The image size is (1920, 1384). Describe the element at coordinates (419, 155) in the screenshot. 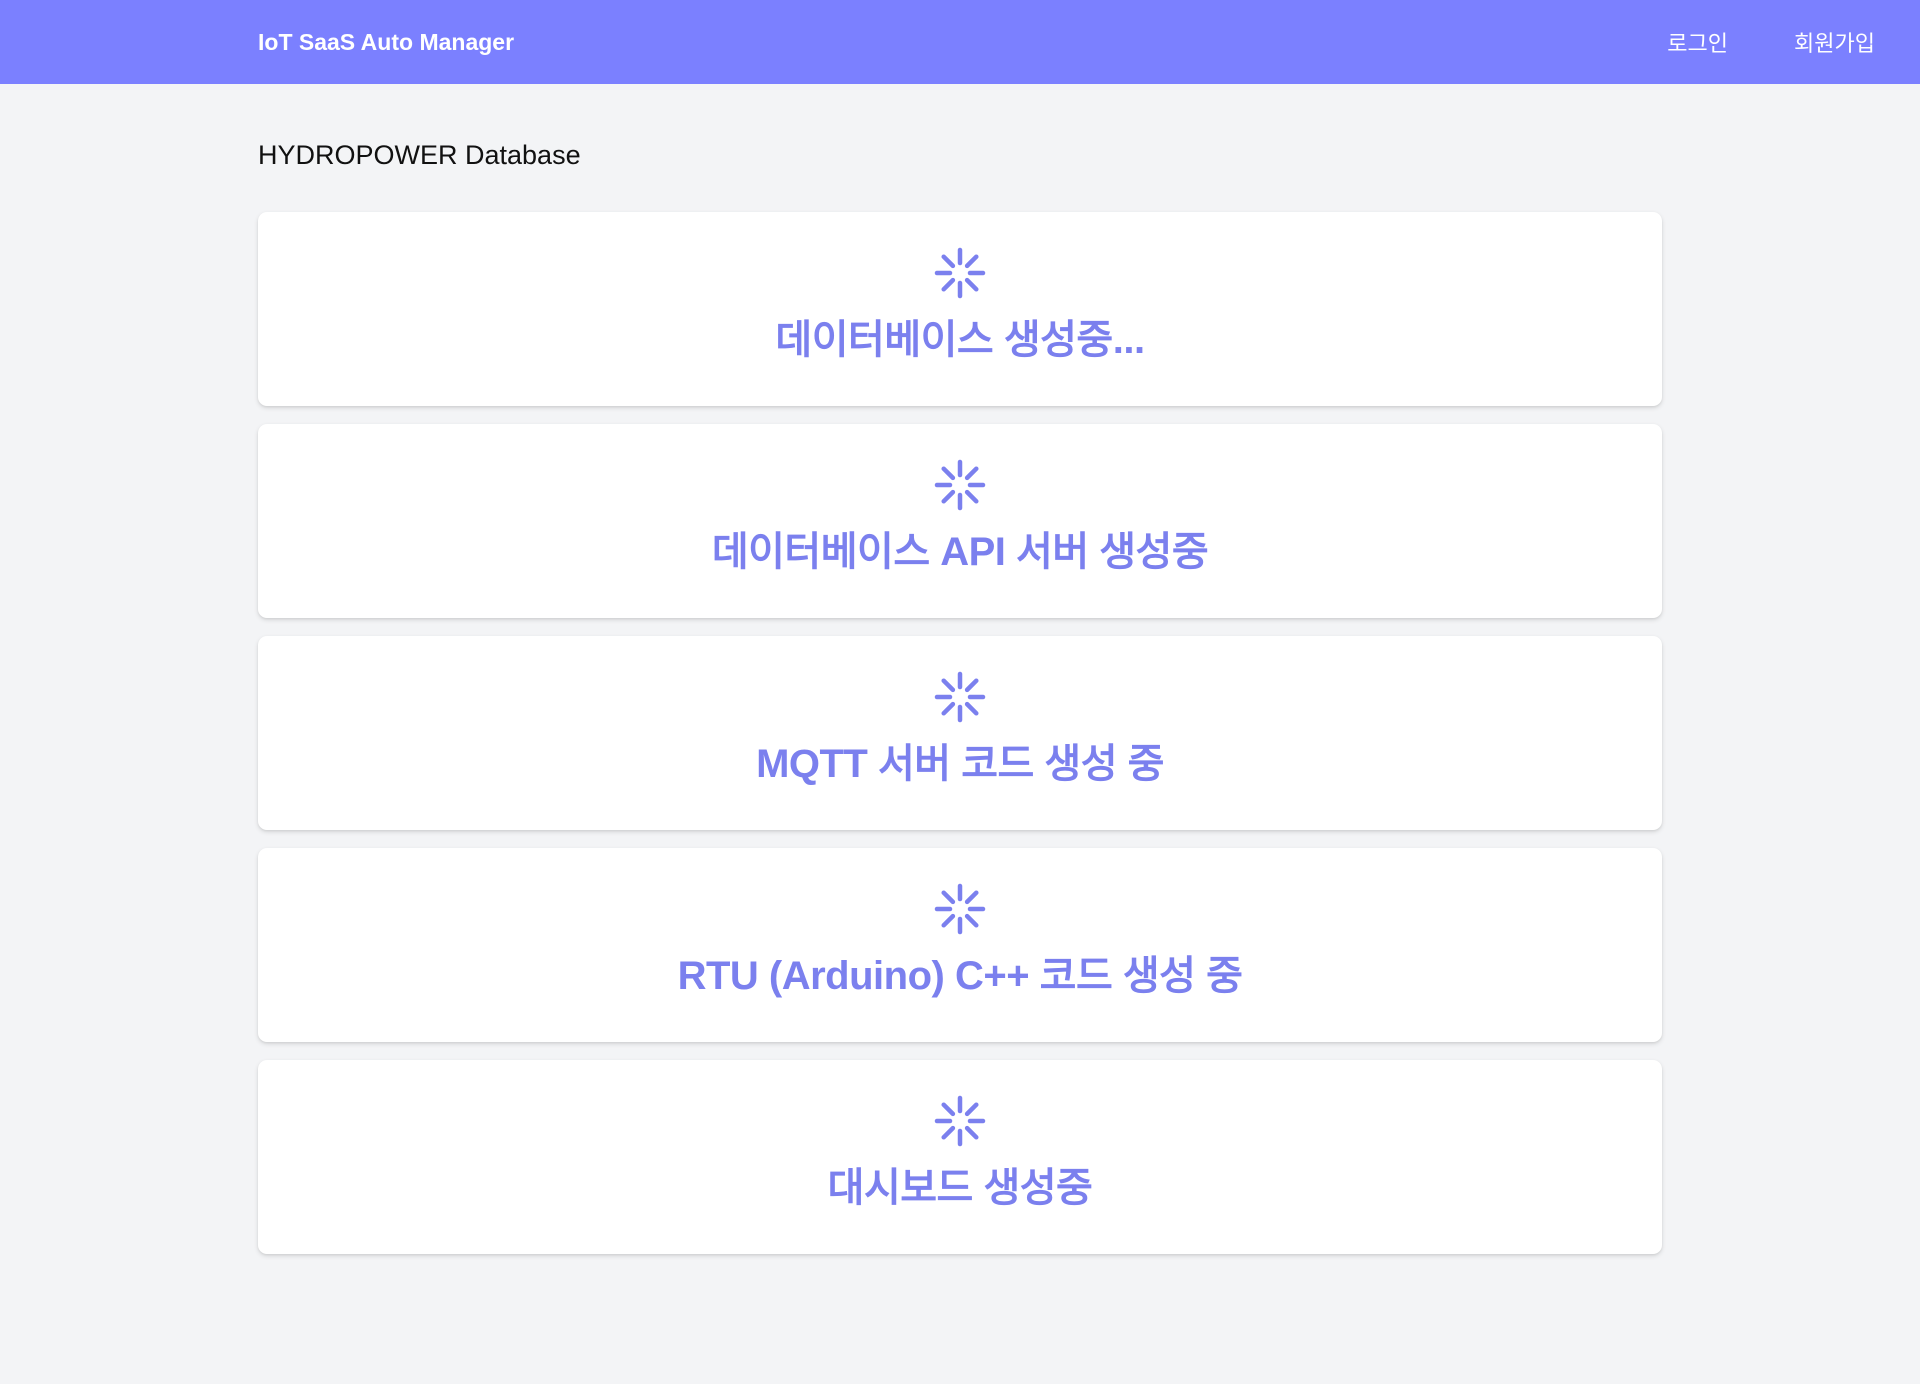

I see `page-title: HYDROPOWER Database` at that location.